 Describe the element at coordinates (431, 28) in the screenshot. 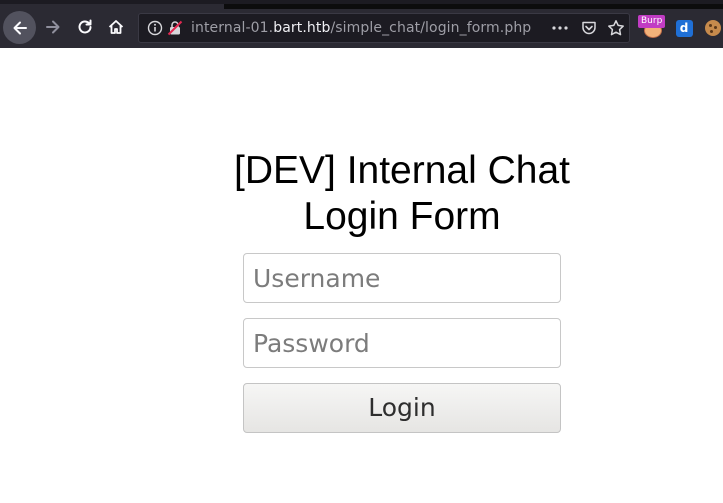

I see `url-path: /simple_chat/login_form.php` at that location.